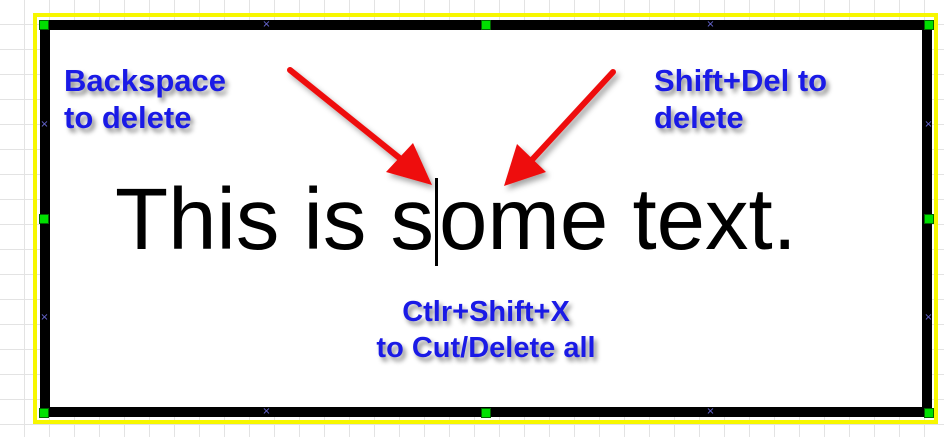 This screenshot has height=437, width=944. I want to click on left-red-arrow-icon, so click(359, 126).